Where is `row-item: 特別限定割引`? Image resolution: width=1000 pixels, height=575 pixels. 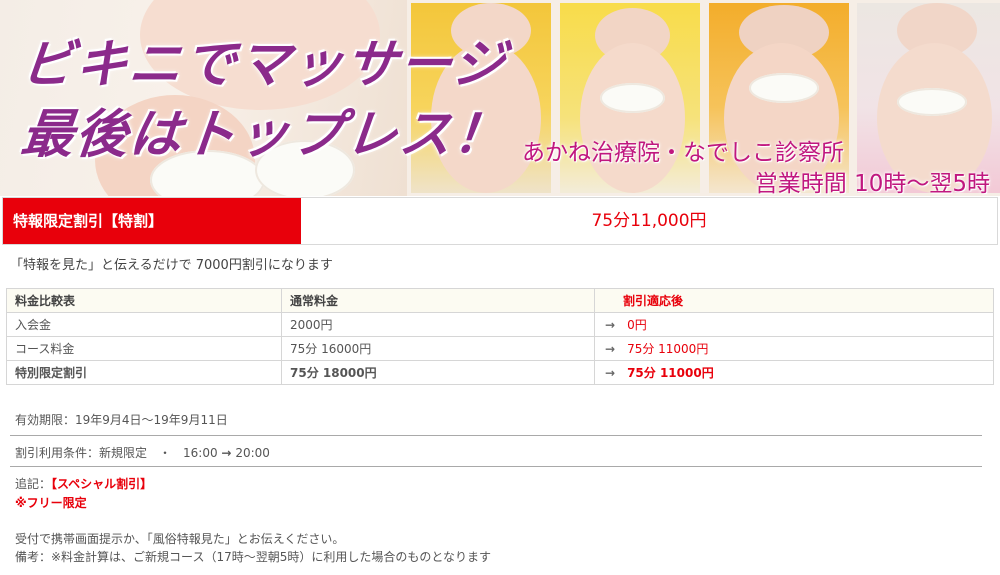
row-item: 特別限定割引 is located at coordinates (144, 372).